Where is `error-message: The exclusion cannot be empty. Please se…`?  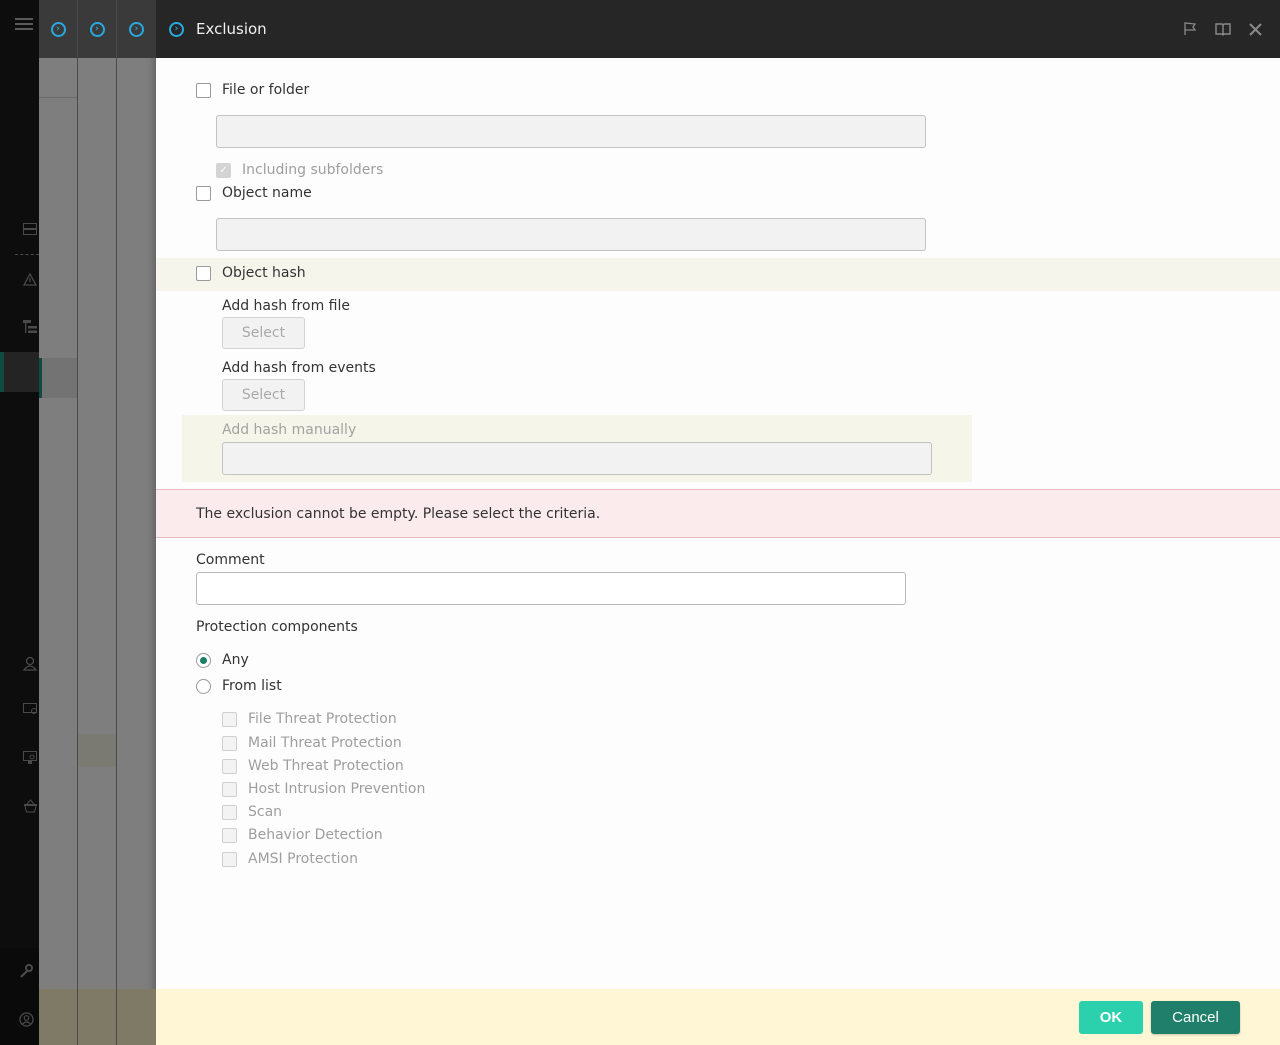 error-message: The exclusion cannot be empty. Please se… is located at coordinates (398, 513).